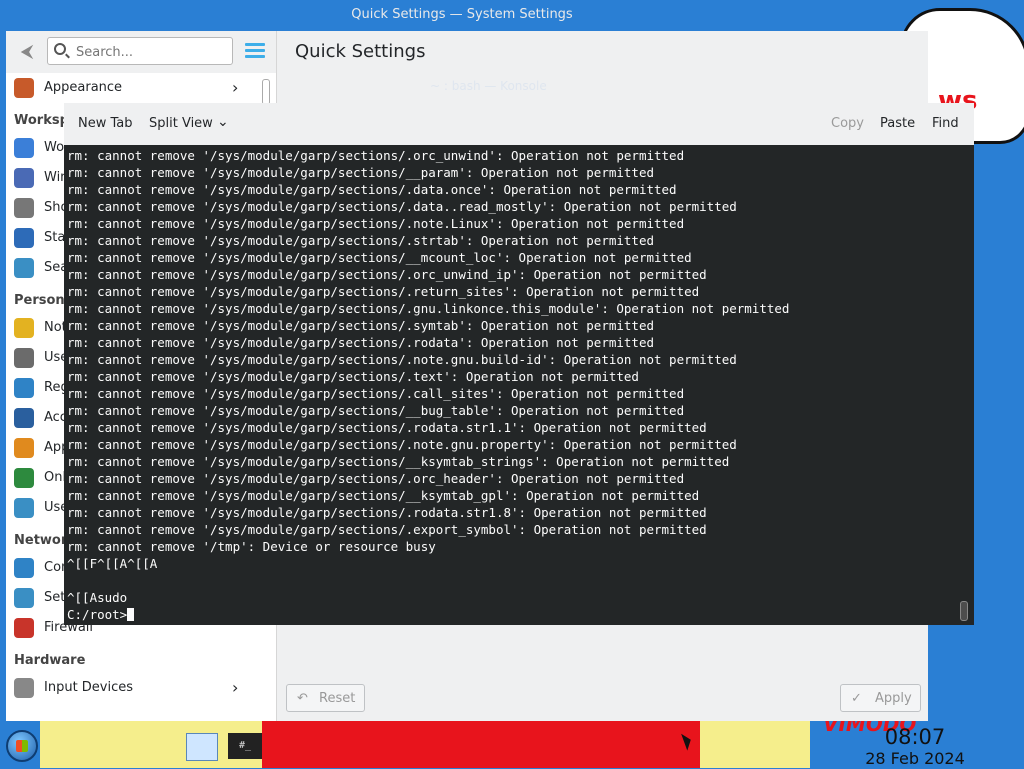 The height and width of the screenshot is (769, 1024). I want to click on new-tab-button: New Tab, so click(105, 123).